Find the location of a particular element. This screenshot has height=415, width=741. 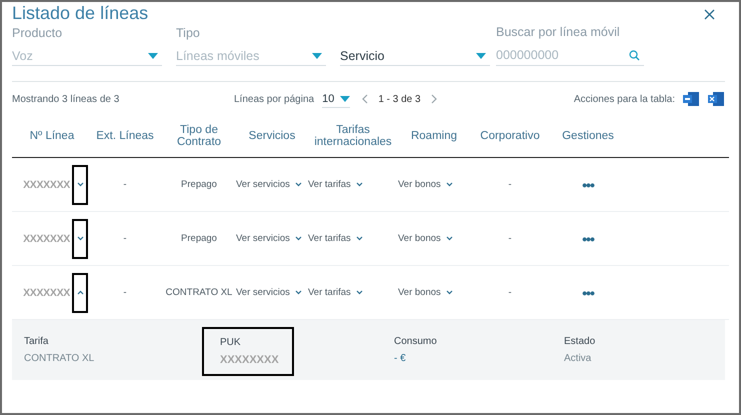

column-header: Ext. Líneas is located at coordinates (125, 136).